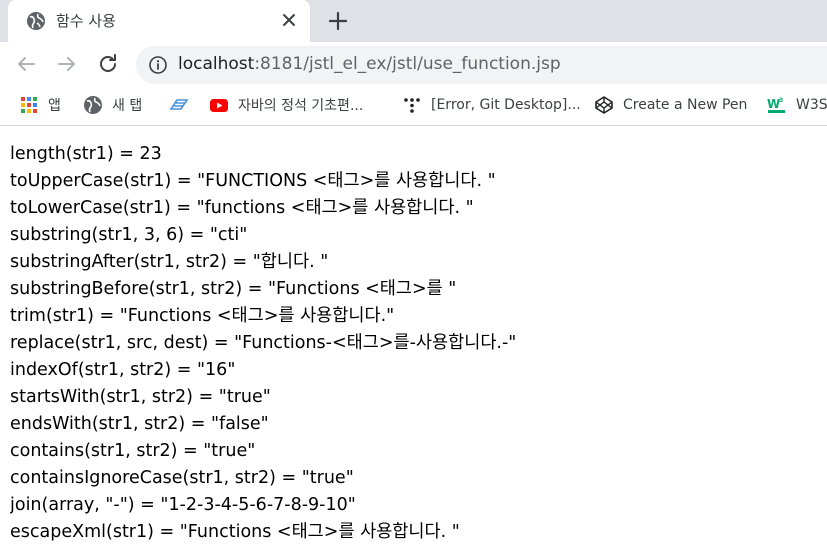  What do you see at coordinates (216, 64) in the screenshot?
I see `url-host: localhost` at bounding box center [216, 64].